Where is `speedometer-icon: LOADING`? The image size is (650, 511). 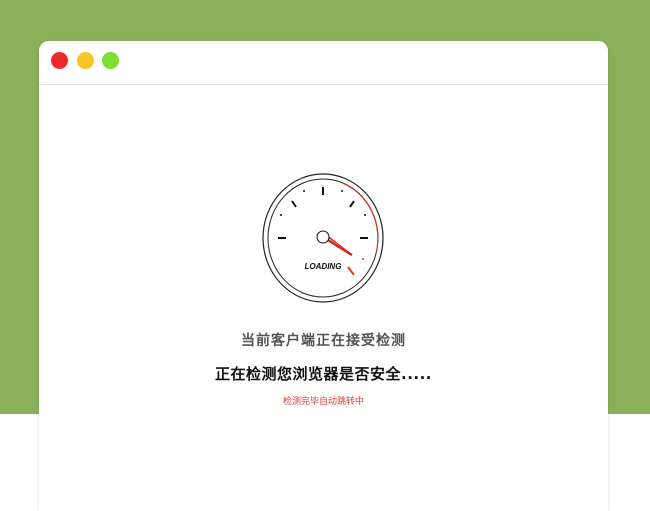 speedometer-icon: LOADING is located at coordinates (323, 238).